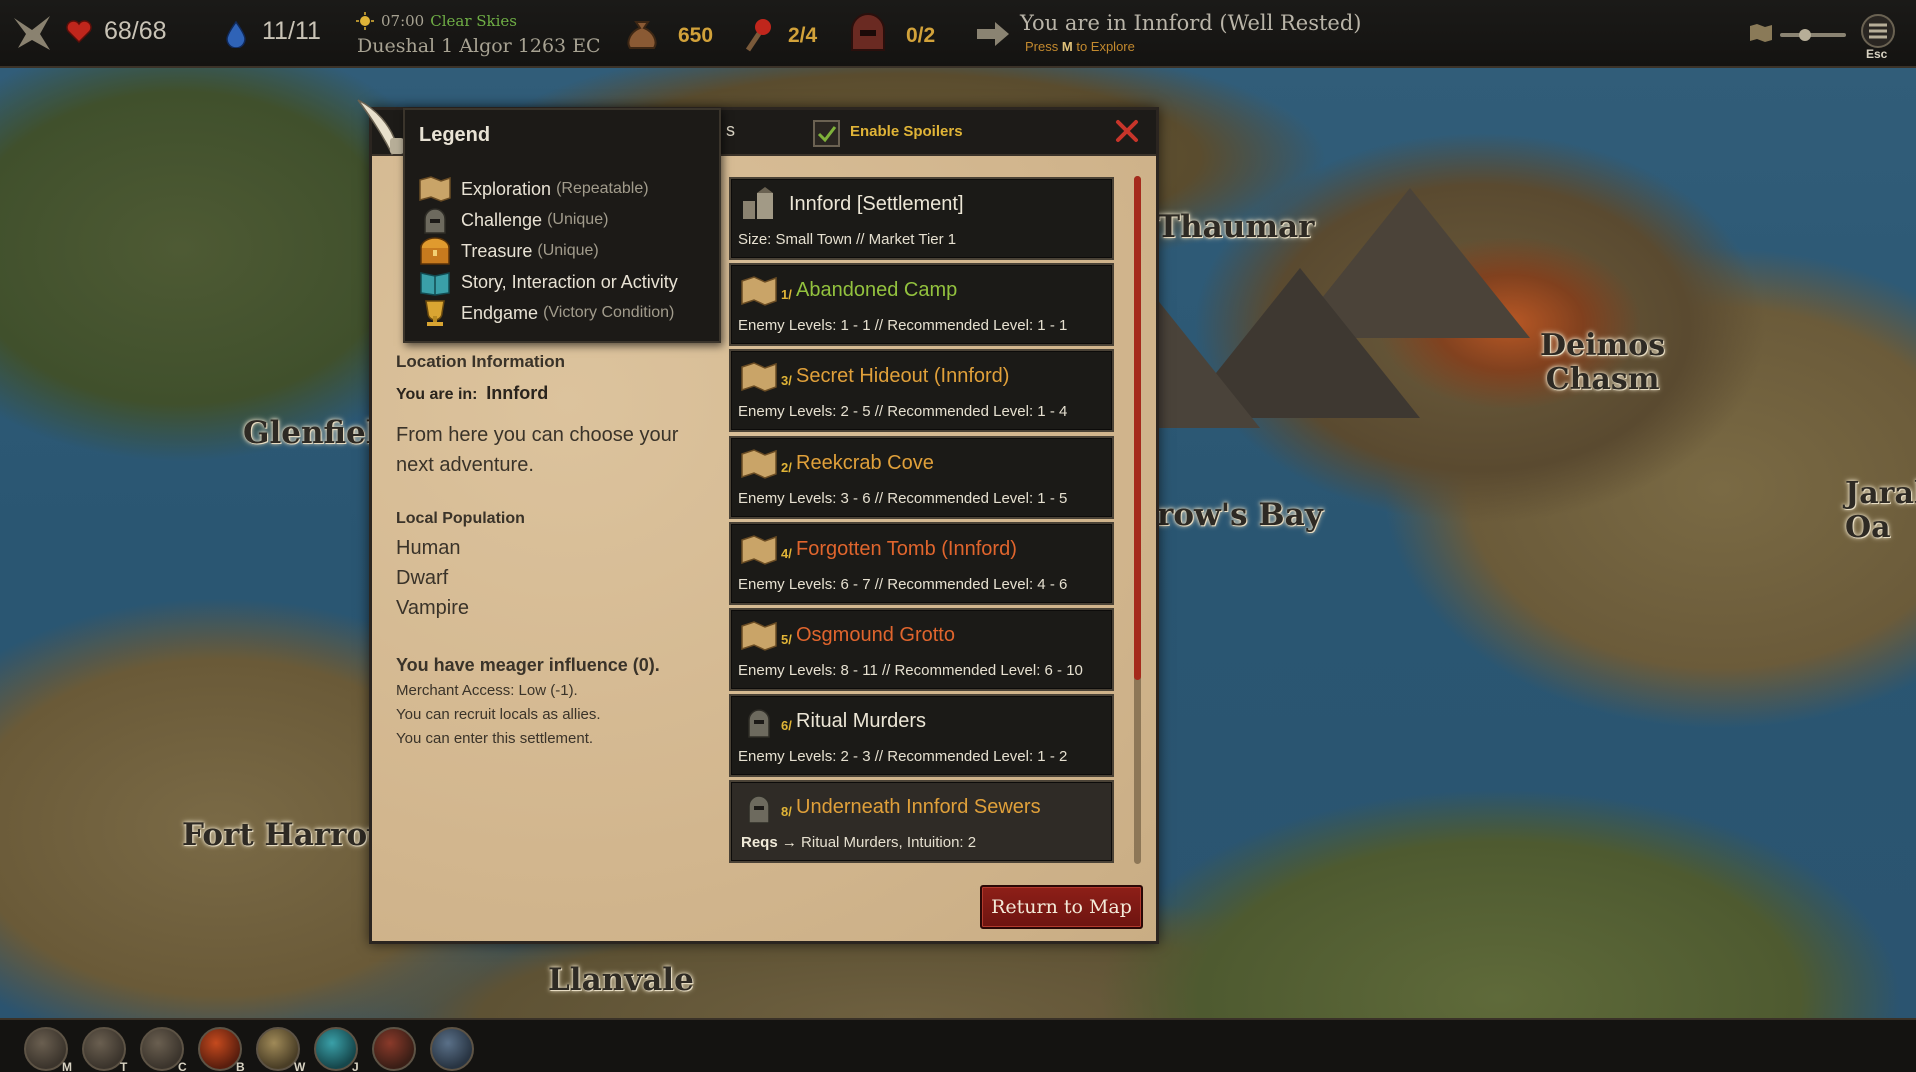 The height and width of the screenshot is (1072, 1916). Describe the element at coordinates (1105, 46) in the screenshot. I see `hint-suffix: to Explore` at that location.